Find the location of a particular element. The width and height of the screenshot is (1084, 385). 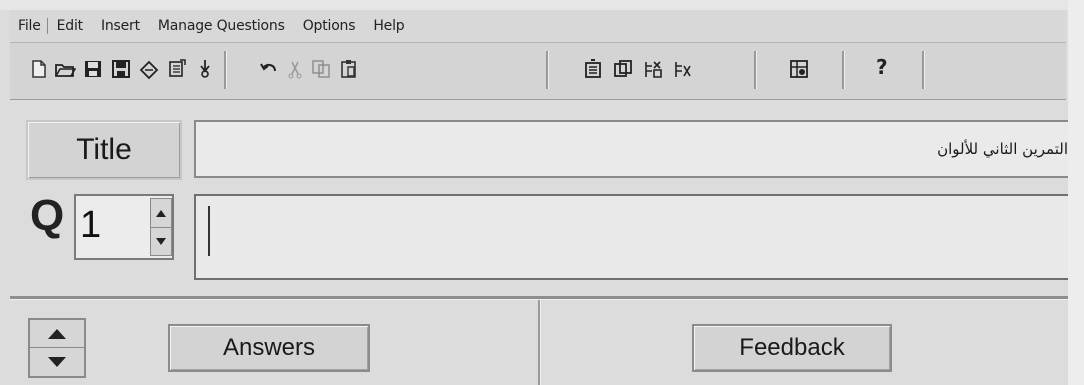

undo-icon is located at coordinates (269, 69).